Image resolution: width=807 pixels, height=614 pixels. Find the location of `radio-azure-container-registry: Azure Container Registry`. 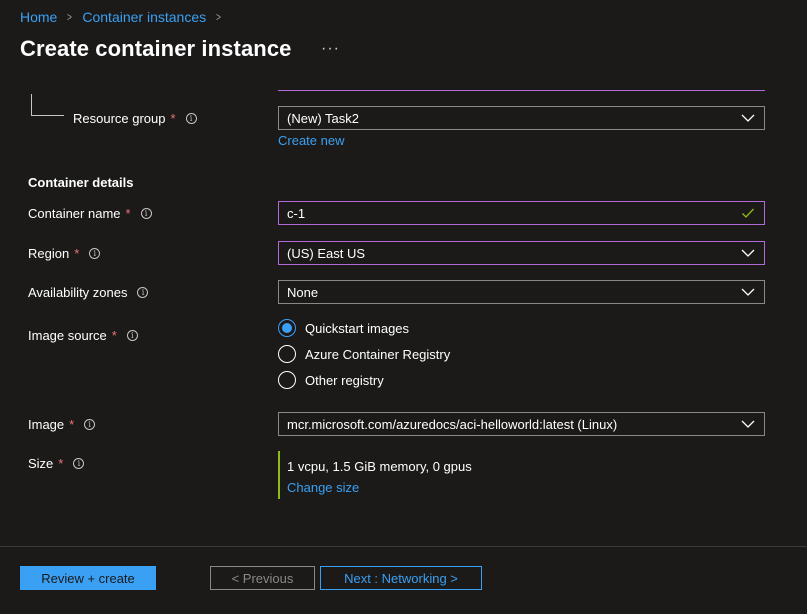

radio-azure-container-registry: Azure Container Registry is located at coordinates (364, 354).